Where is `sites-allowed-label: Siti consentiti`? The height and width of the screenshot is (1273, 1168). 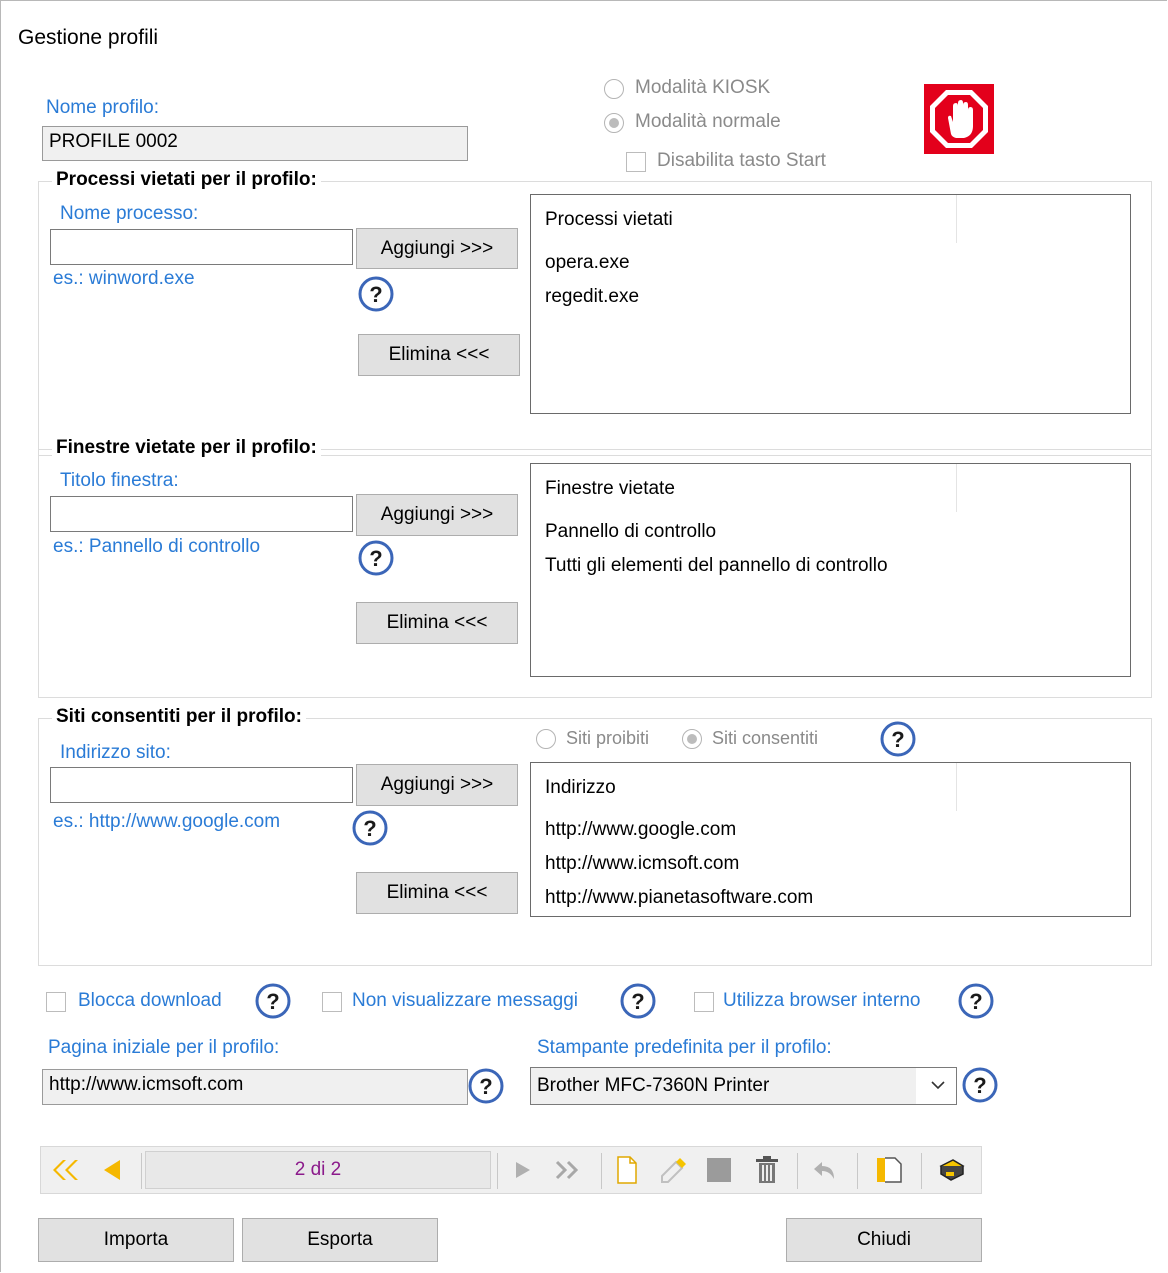
sites-allowed-label: Siti consentiti is located at coordinates (765, 738).